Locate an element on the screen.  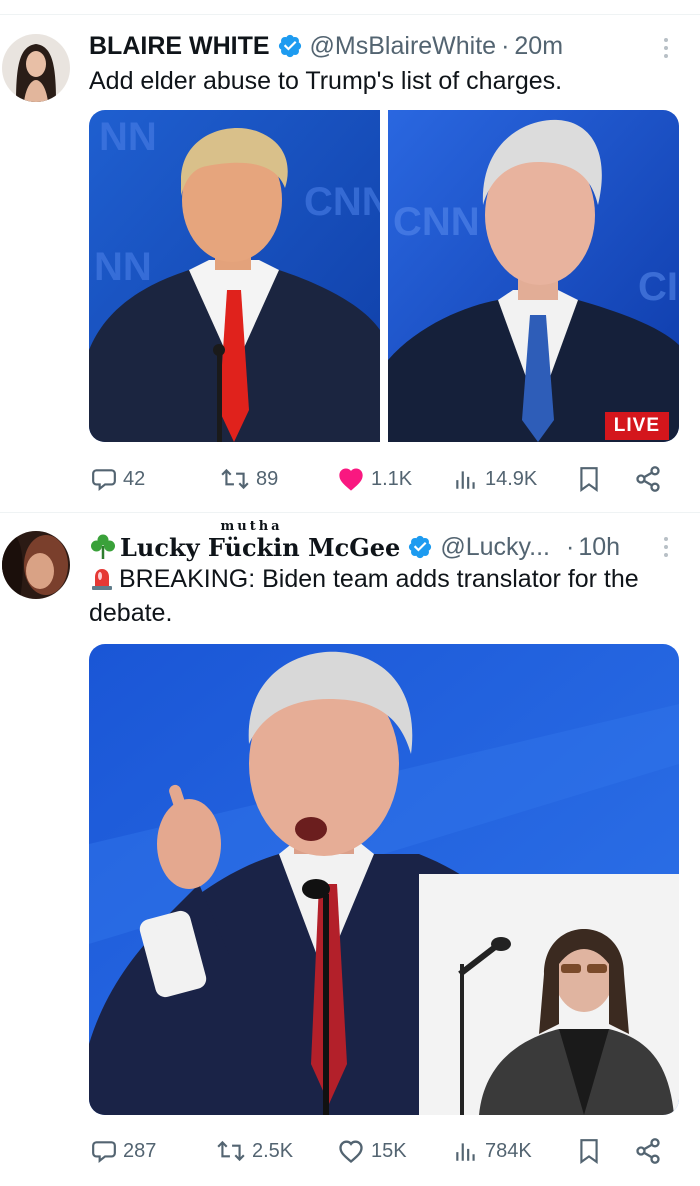
reply-count: 42 is located at coordinates (134, 478).